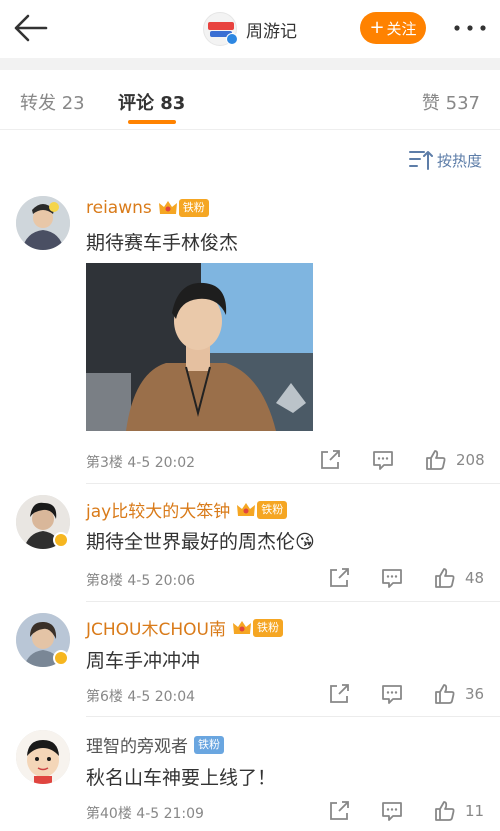 This screenshot has height=831, width=500. What do you see at coordinates (104, 463) in the screenshot?
I see `floor-number: 第3楼` at bounding box center [104, 463].